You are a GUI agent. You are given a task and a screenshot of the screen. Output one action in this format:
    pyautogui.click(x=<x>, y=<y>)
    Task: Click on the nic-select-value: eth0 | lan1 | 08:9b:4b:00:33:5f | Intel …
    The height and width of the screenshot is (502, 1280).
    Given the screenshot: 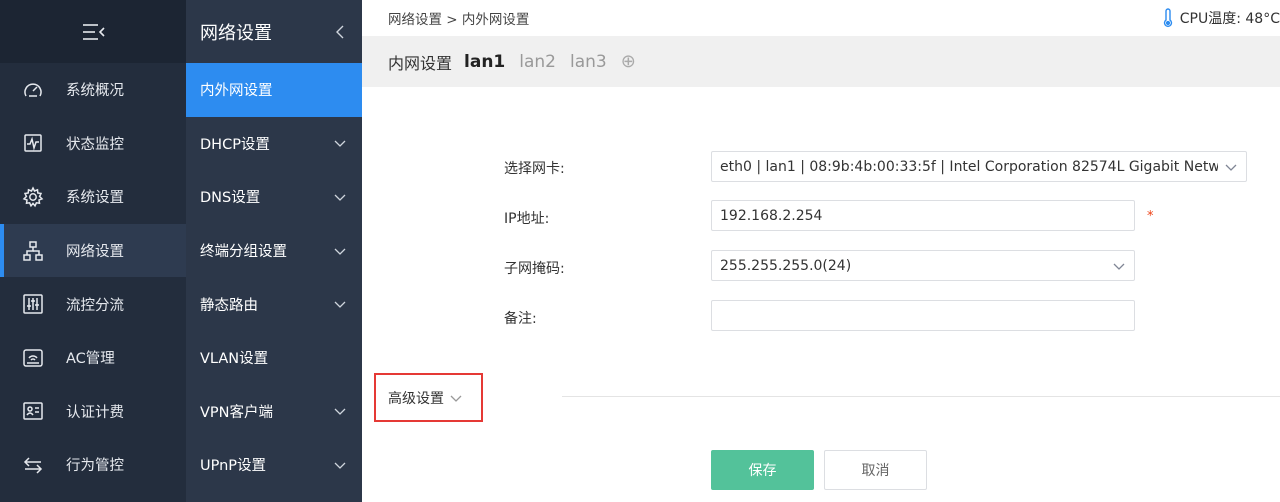 What is the action you would take?
    pyautogui.click(x=969, y=166)
    